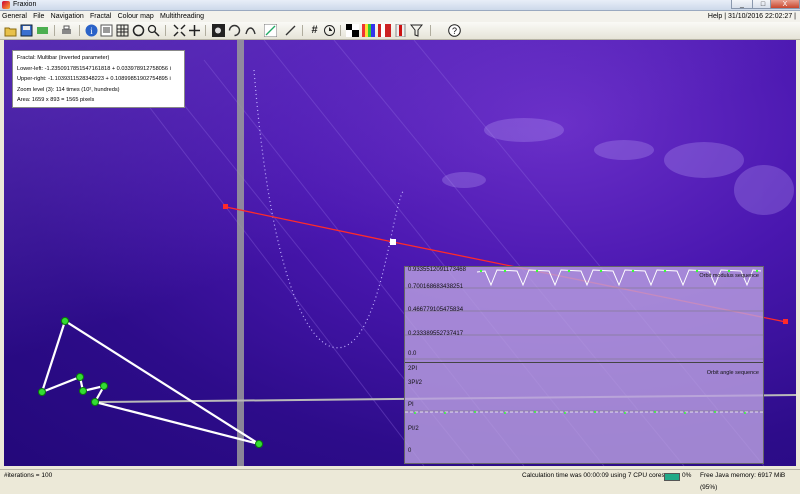 Image resolution: width=800 pixels, height=494 pixels. What do you see at coordinates (672, 477) in the screenshot?
I see `memory-bar-icon` at bounding box center [672, 477].